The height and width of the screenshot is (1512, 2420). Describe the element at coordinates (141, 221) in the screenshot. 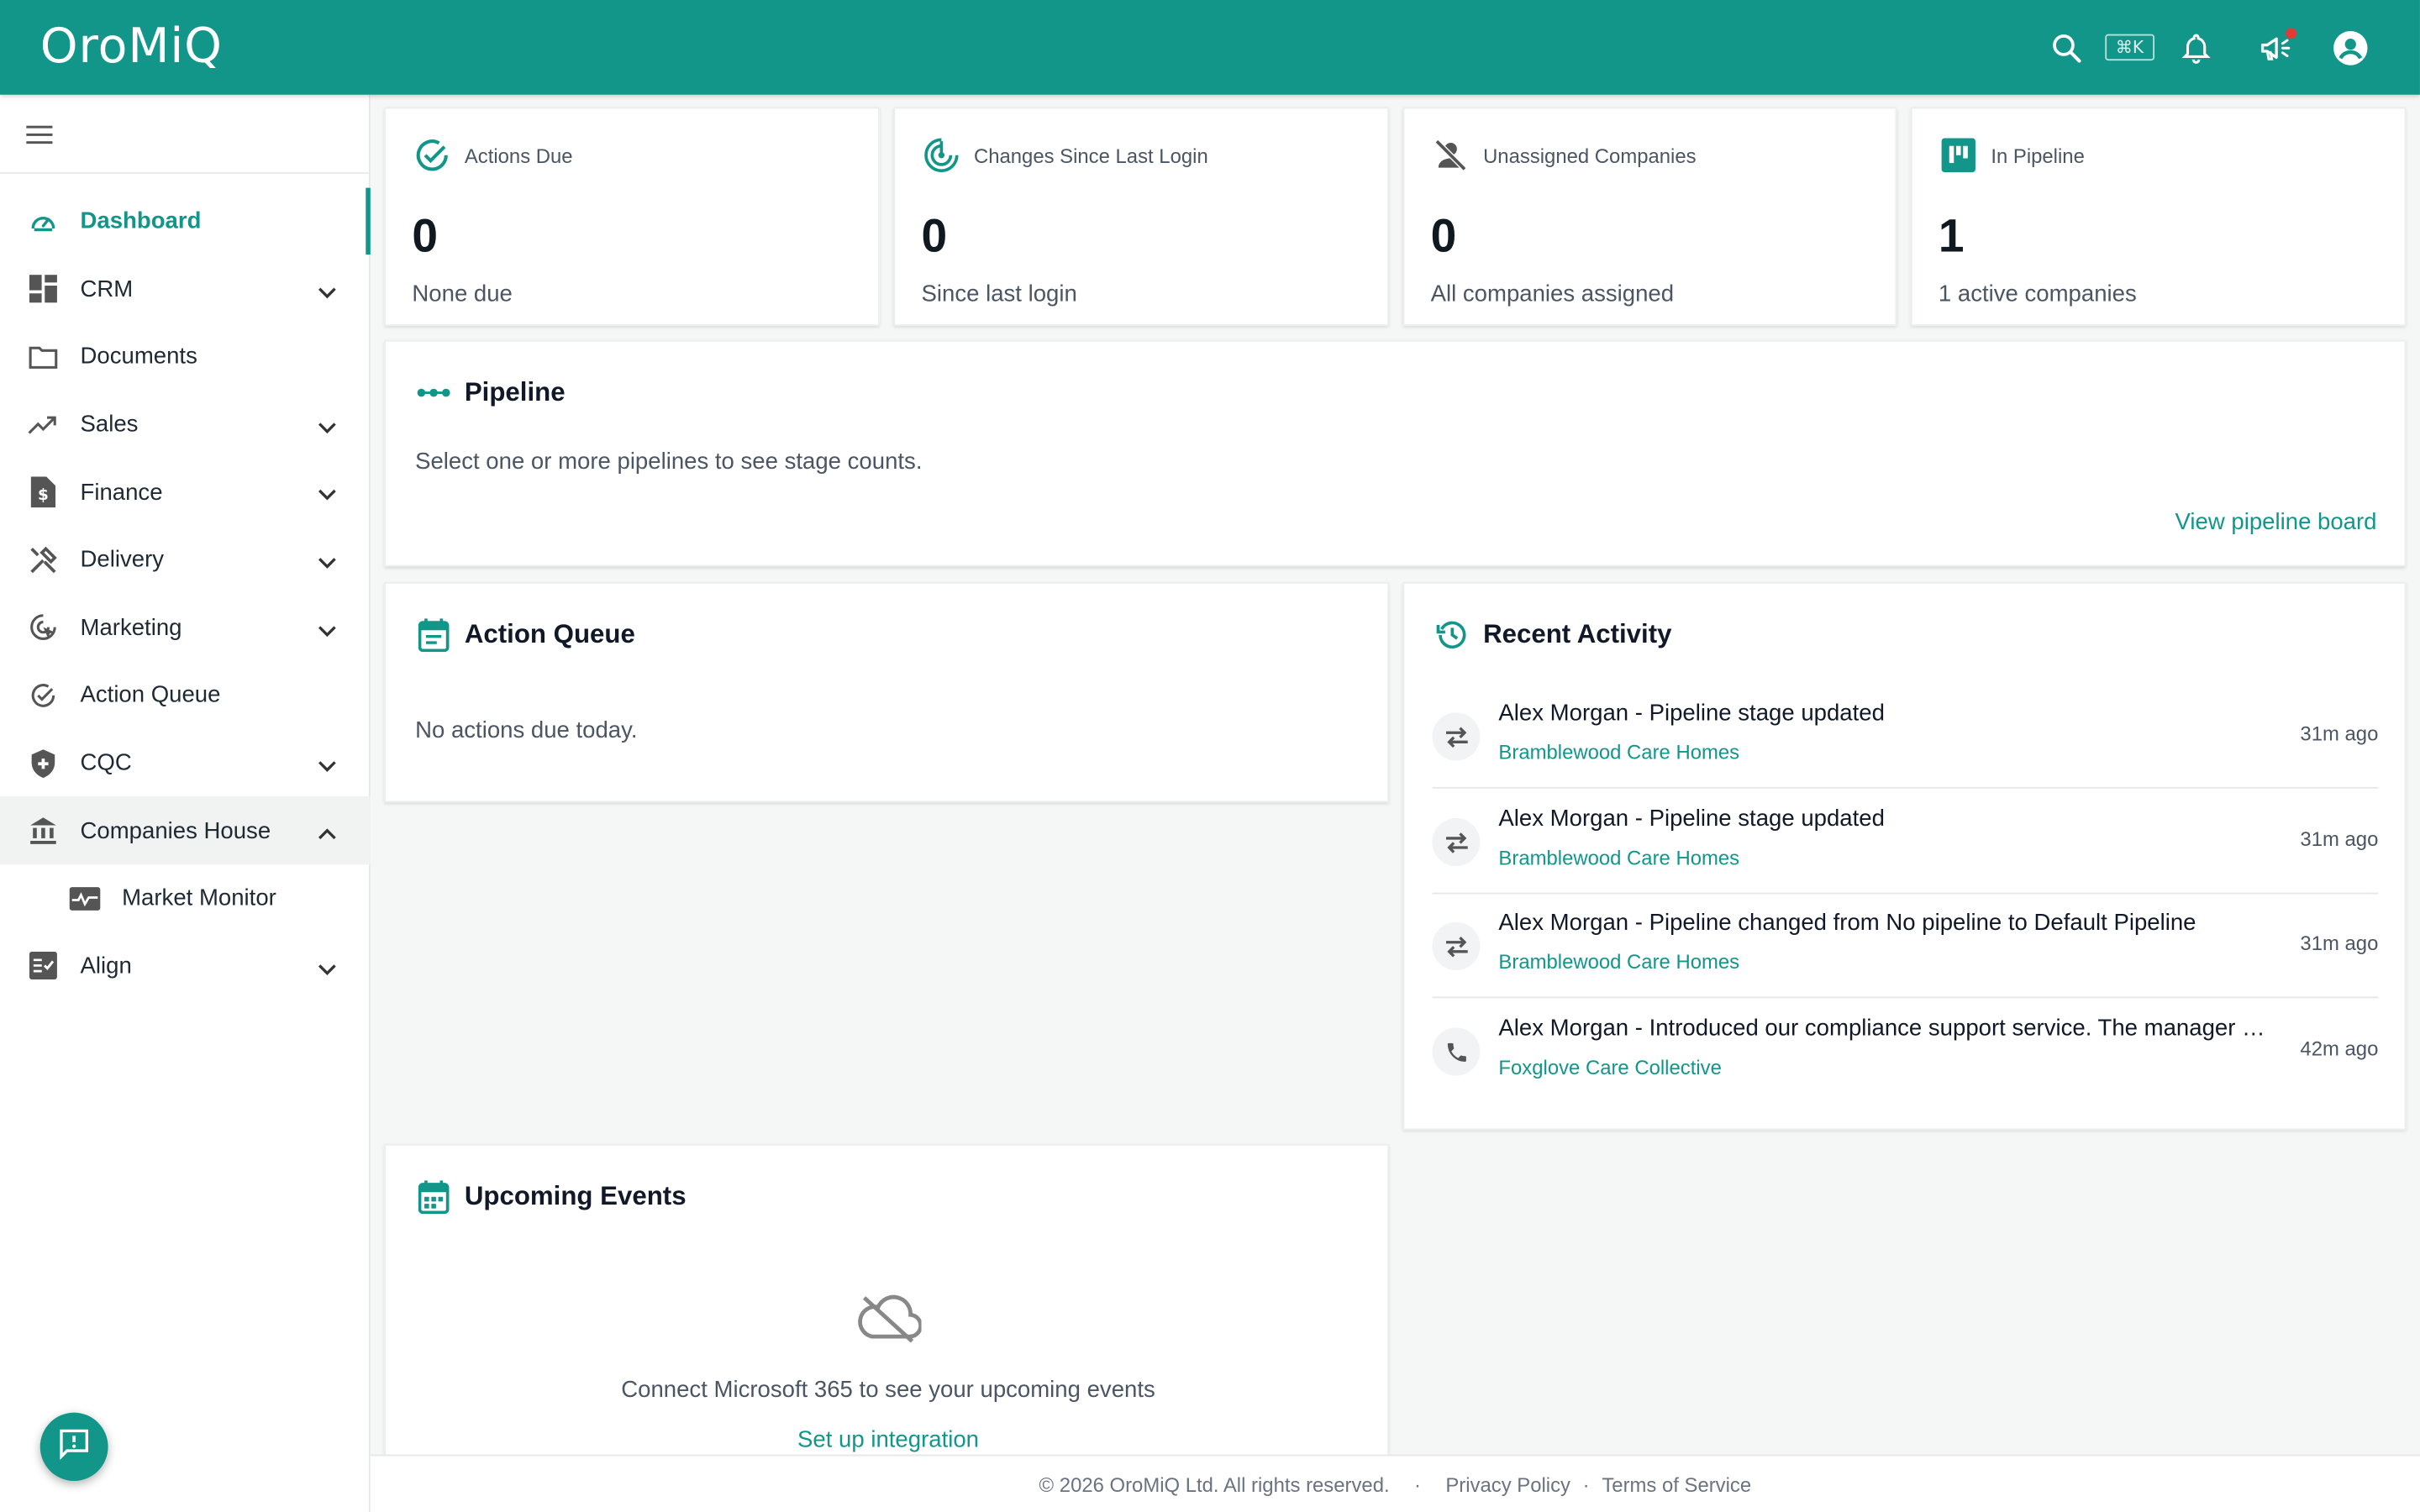

I see `sidebar-item-label: Dashboard` at that location.